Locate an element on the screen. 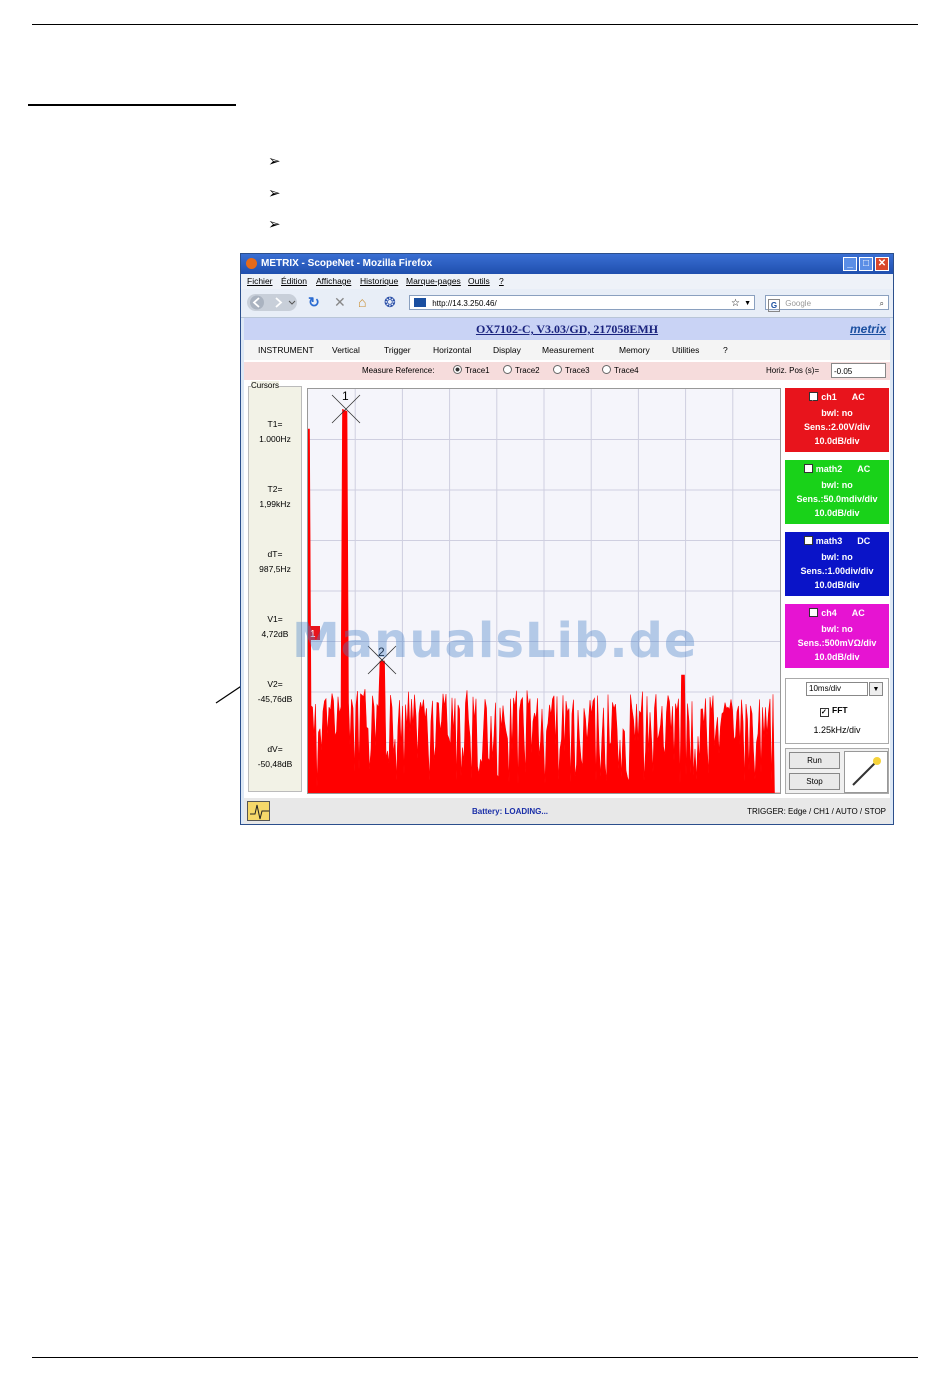  radio-trace2: Trace2 is located at coordinates (521, 370).